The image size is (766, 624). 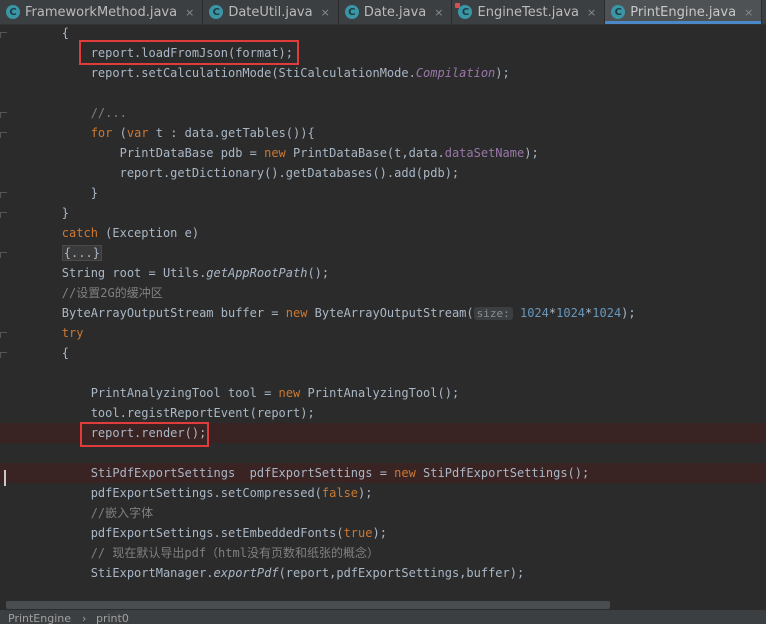 What do you see at coordinates (383, 133) in the screenshot?
I see `code-line: for (var t : data.getTables()){` at bounding box center [383, 133].